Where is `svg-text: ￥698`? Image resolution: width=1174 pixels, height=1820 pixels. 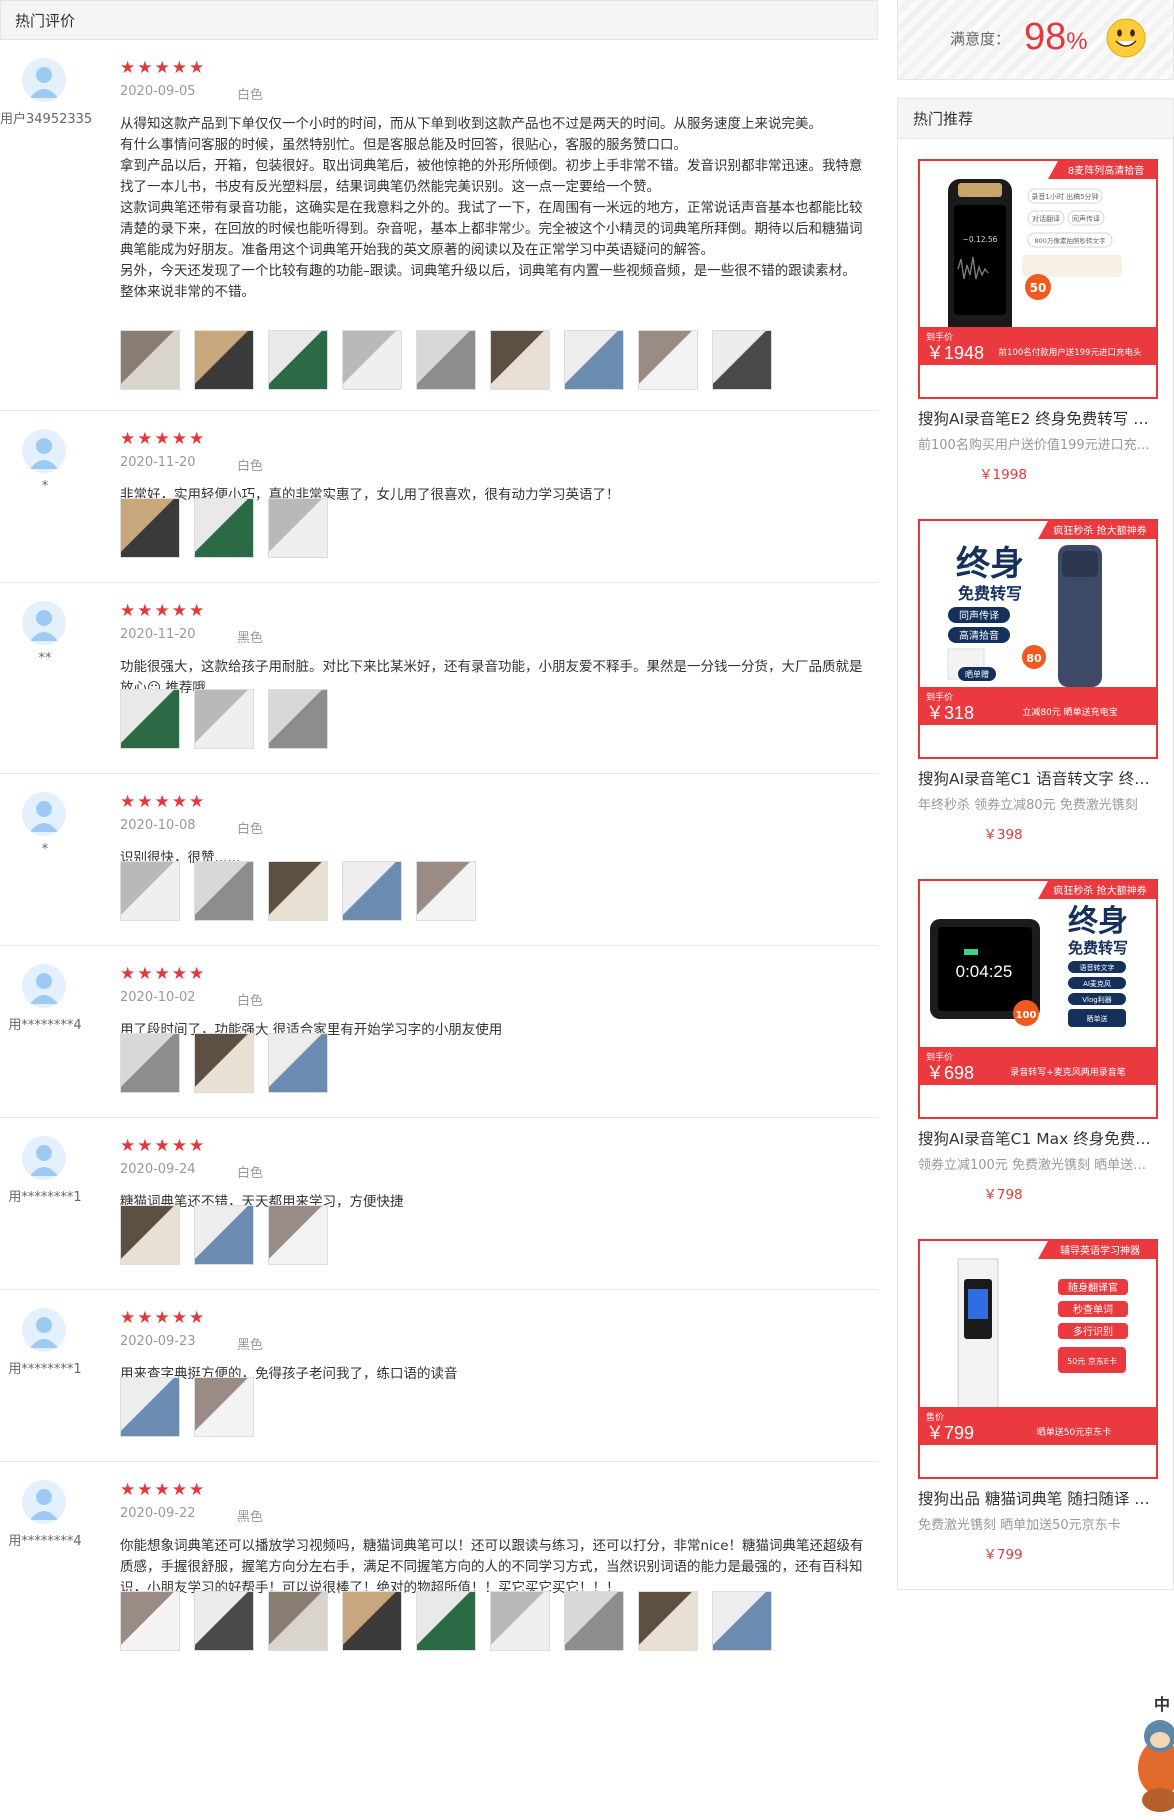 svg-text: ￥698 is located at coordinates (950, 1073).